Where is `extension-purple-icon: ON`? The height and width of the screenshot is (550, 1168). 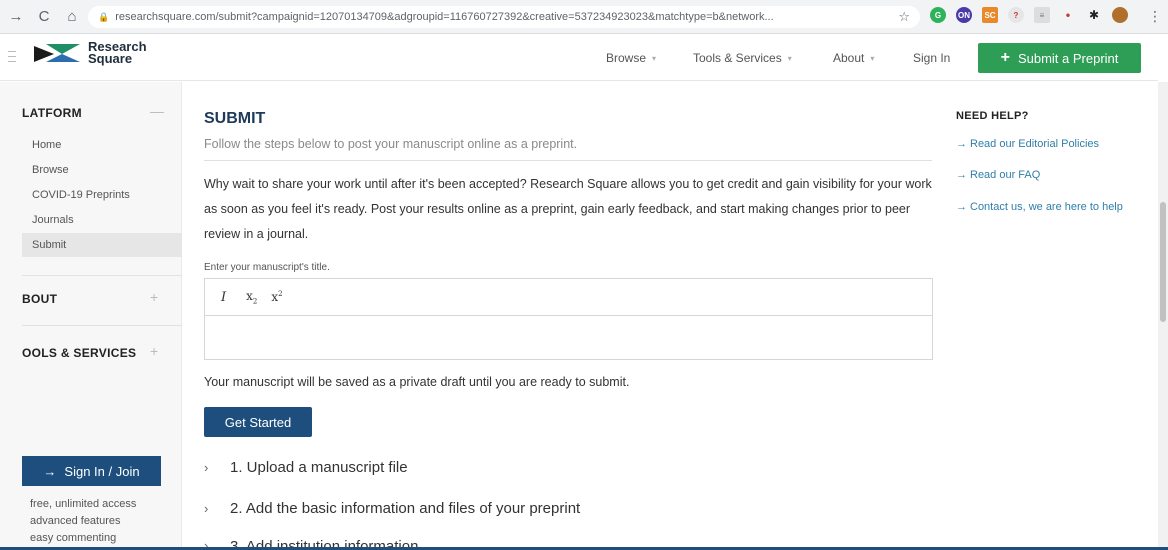
extension-purple-icon: ON is located at coordinates (964, 15).